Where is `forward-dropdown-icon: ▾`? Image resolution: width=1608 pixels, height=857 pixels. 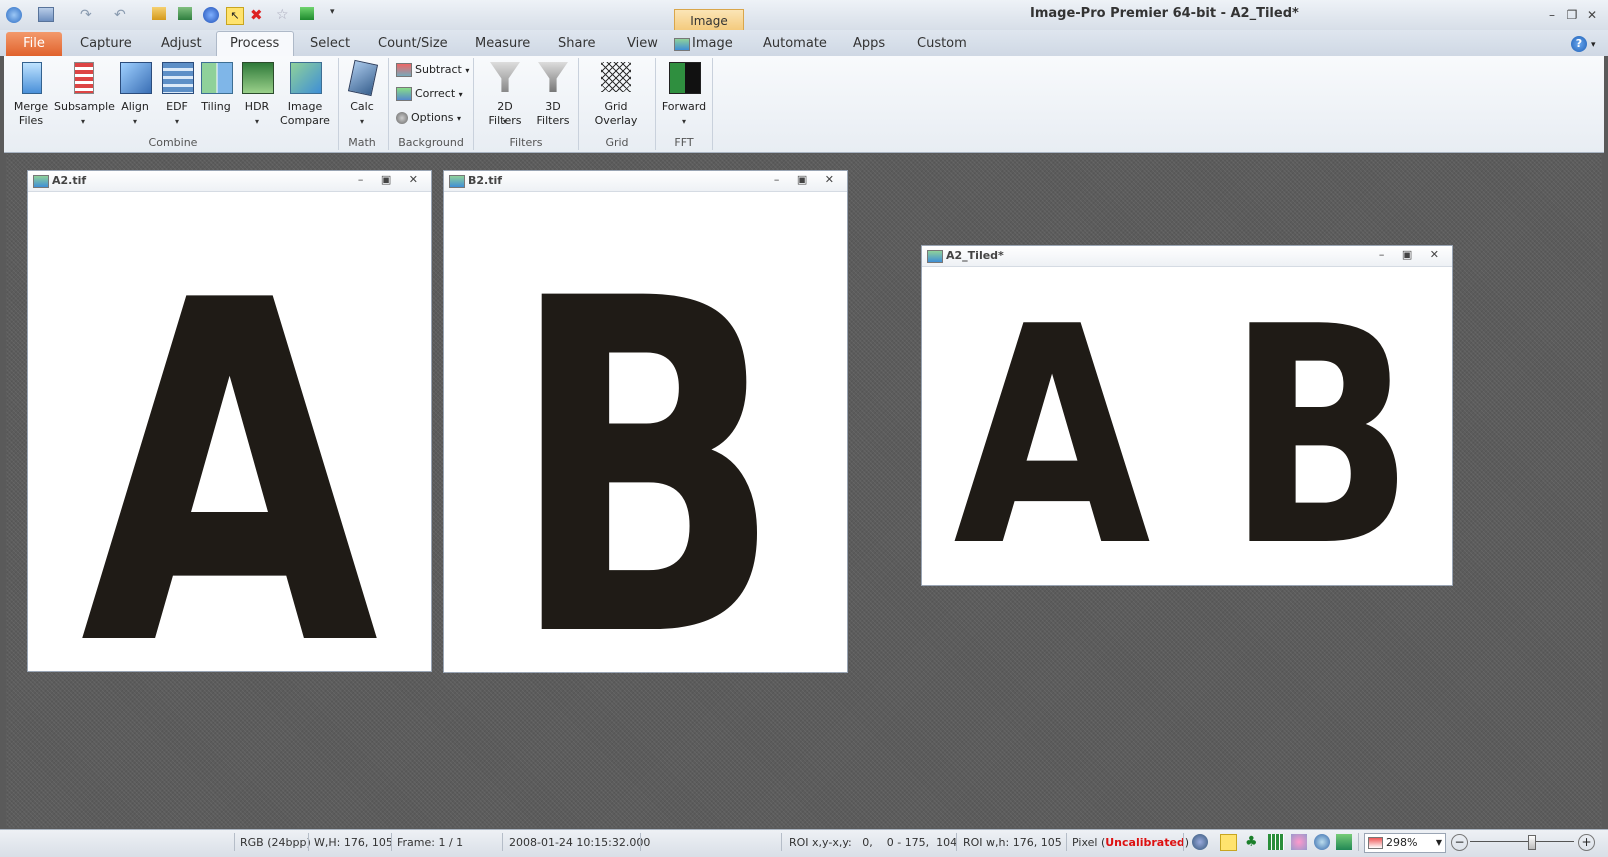 forward-dropdown-icon: ▾ is located at coordinates (683, 121).